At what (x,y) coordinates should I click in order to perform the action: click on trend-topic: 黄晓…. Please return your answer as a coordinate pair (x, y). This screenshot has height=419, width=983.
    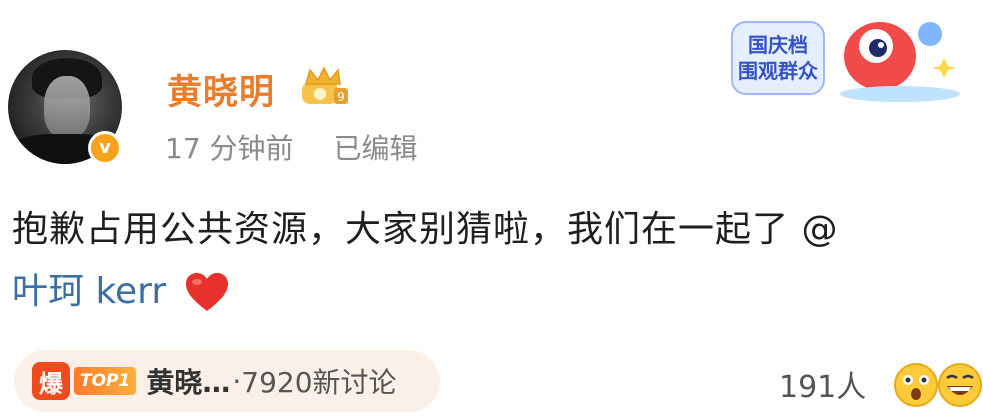
    Looking at the image, I should click on (188, 382).